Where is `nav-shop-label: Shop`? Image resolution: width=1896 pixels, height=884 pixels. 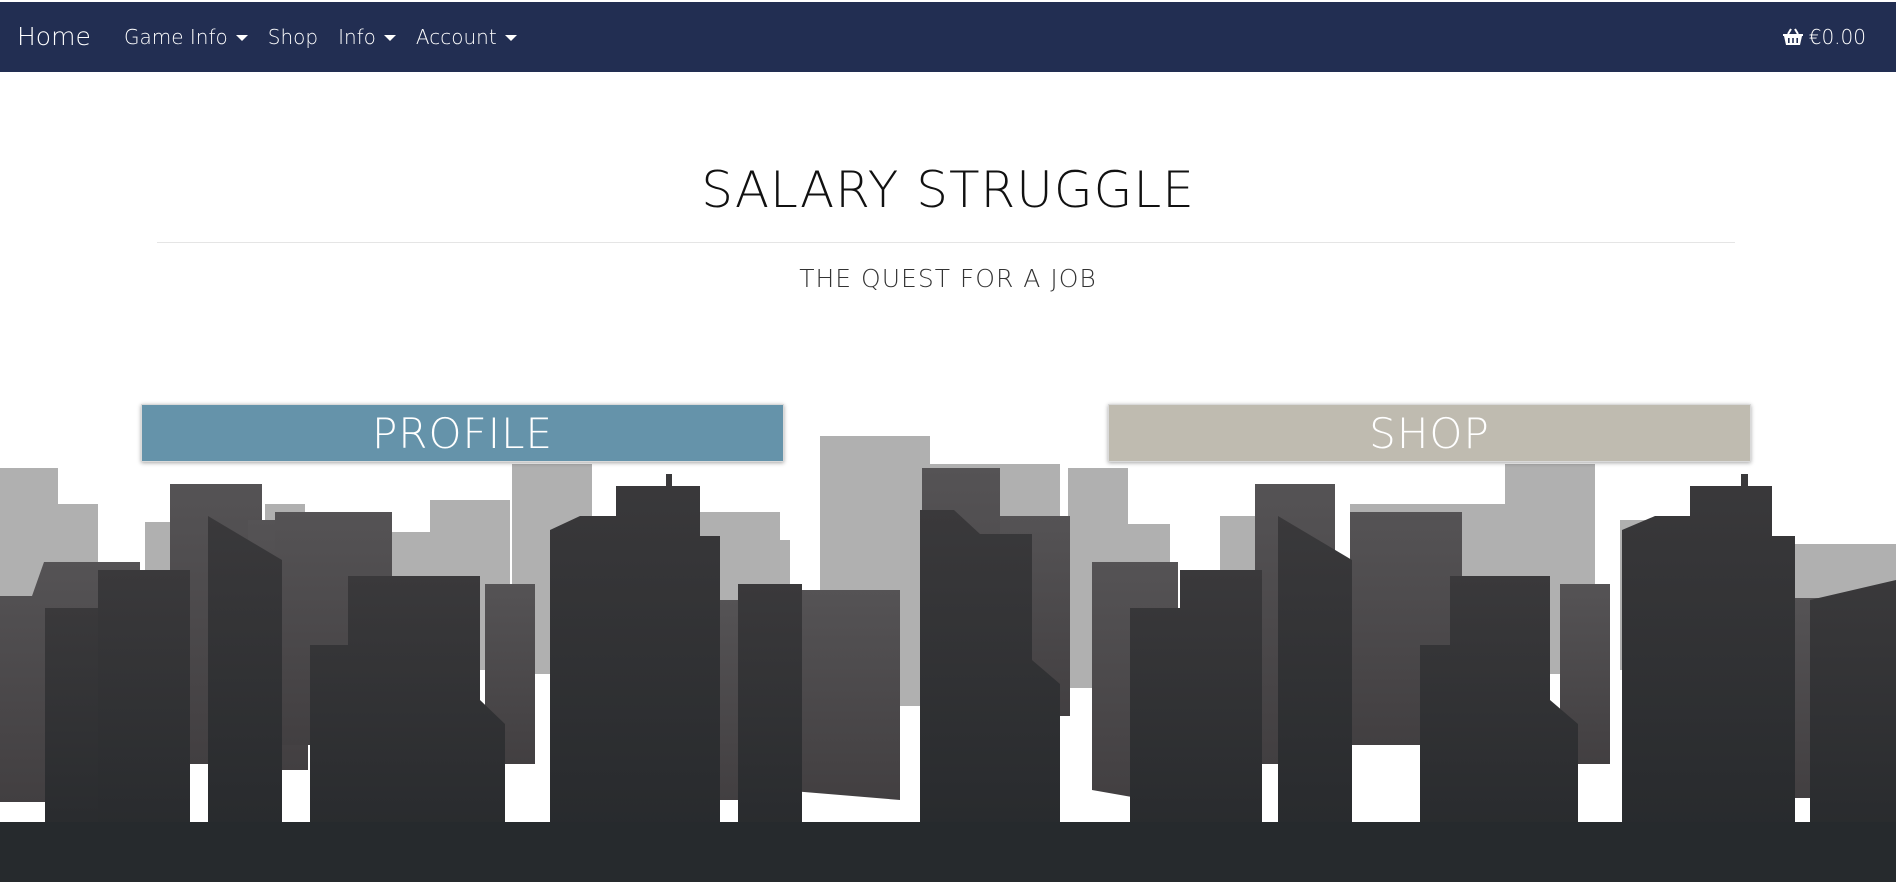
nav-shop-label: Shop is located at coordinates (293, 37).